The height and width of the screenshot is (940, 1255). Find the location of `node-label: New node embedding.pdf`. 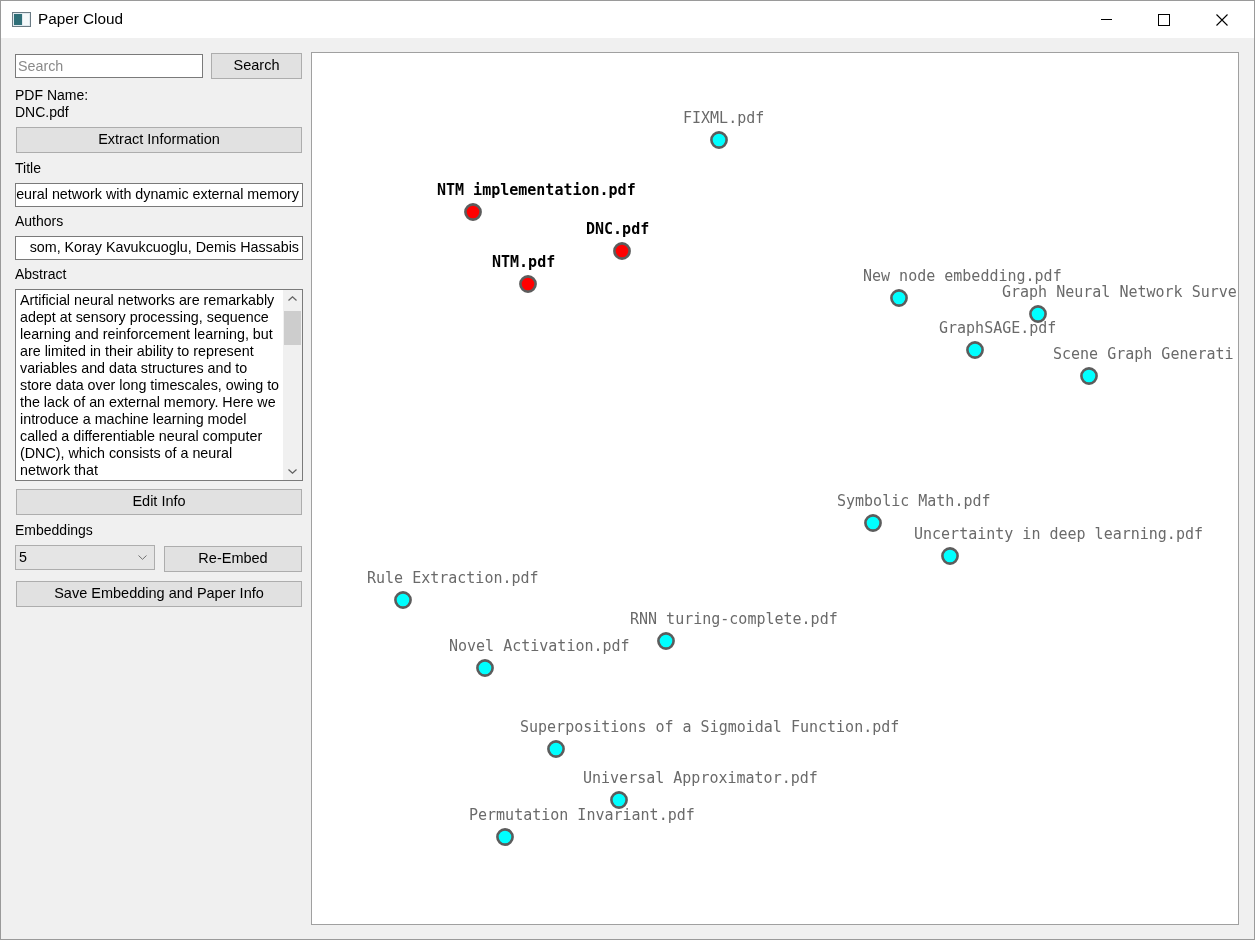

node-label: New node embedding.pdf is located at coordinates (962, 276).